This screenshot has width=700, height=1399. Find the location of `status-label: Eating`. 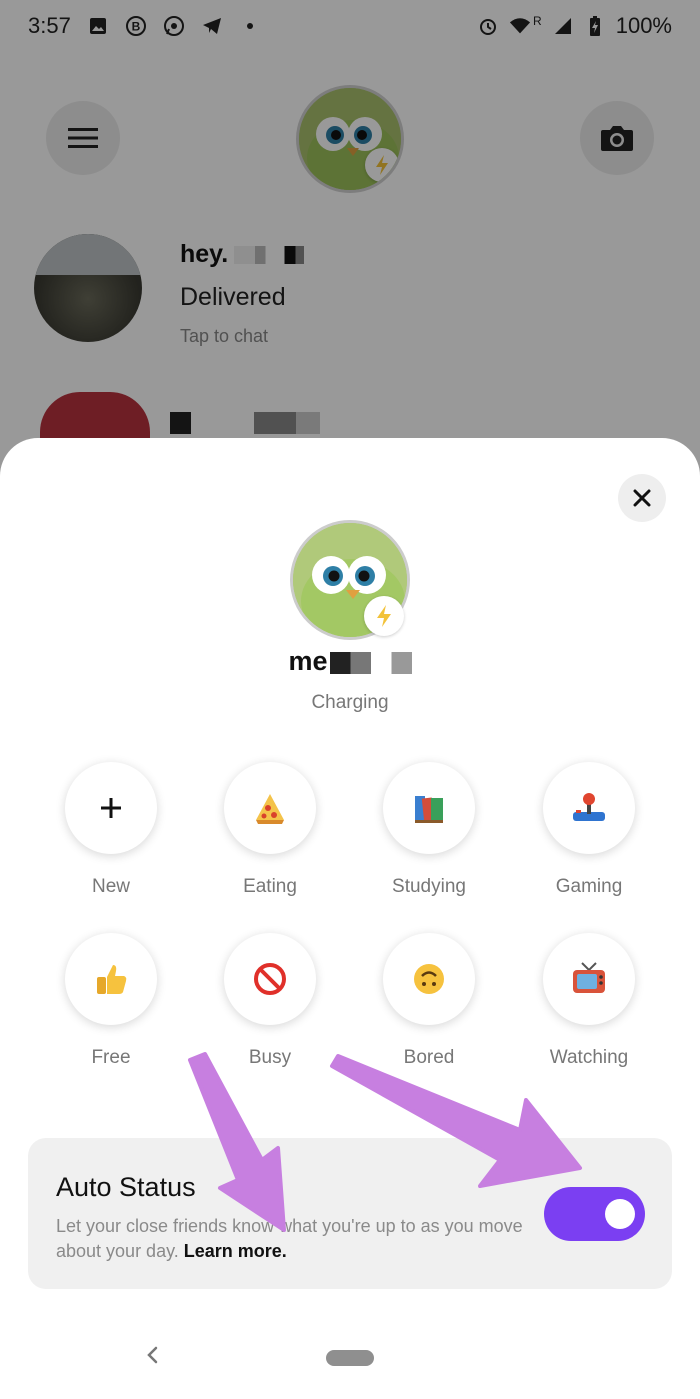

status-label: Eating is located at coordinates (270, 886).